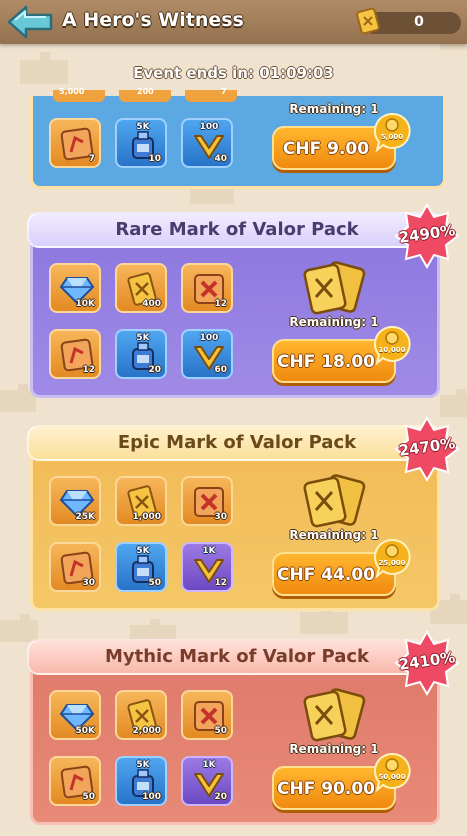 The image size is (467, 836). Describe the element at coordinates (141, 781) in the screenshot. I see `reward-item-tile: 5K 100` at that location.